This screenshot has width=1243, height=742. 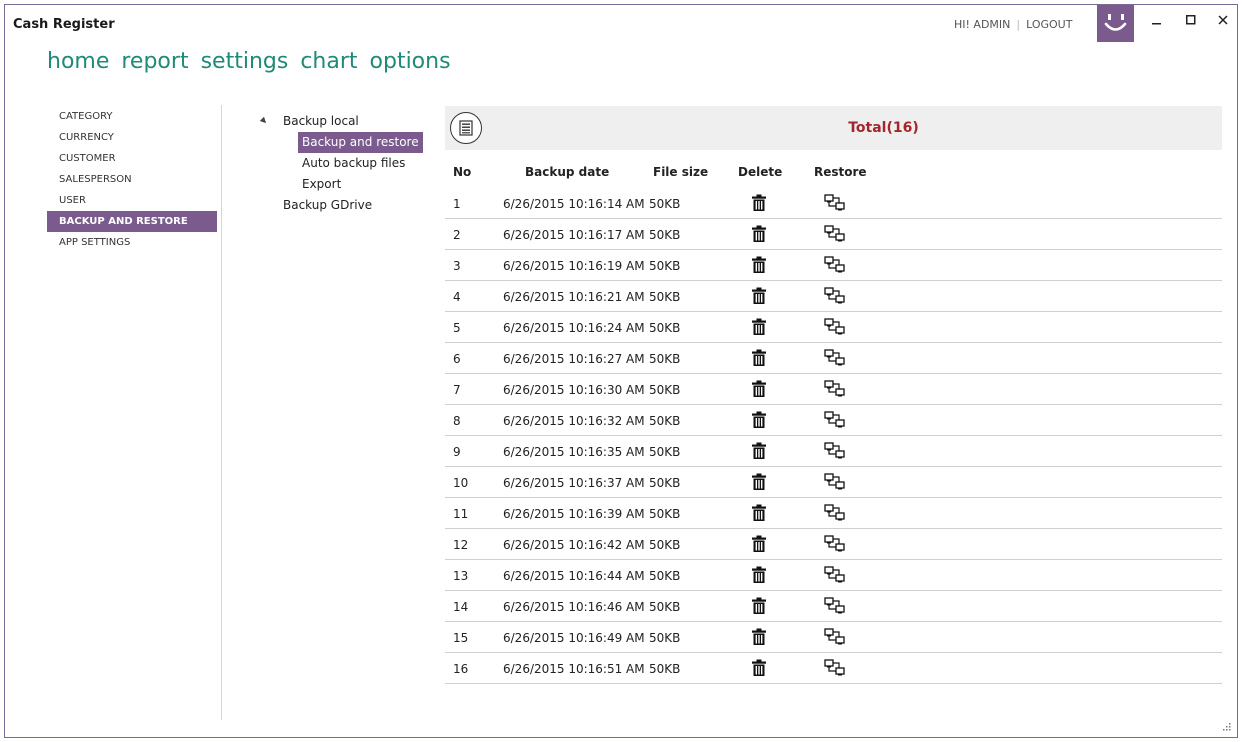 I want to click on sidebar-item-customer: CUSTOMER, so click(x=132, y=158).